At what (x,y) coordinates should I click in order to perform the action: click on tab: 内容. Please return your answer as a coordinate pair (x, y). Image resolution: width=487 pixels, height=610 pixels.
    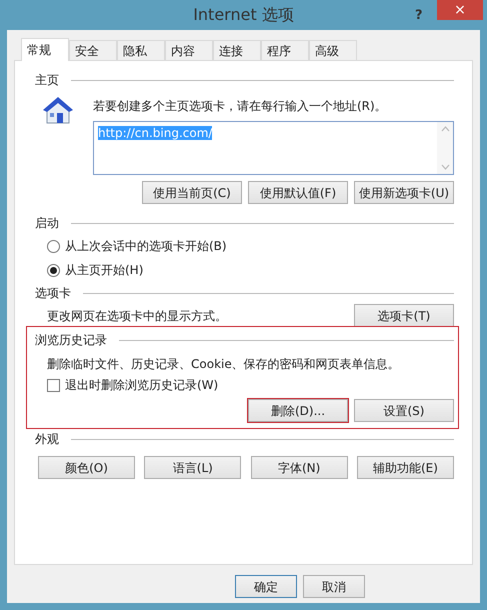
    Looking at the image, I should click on (189, 50).